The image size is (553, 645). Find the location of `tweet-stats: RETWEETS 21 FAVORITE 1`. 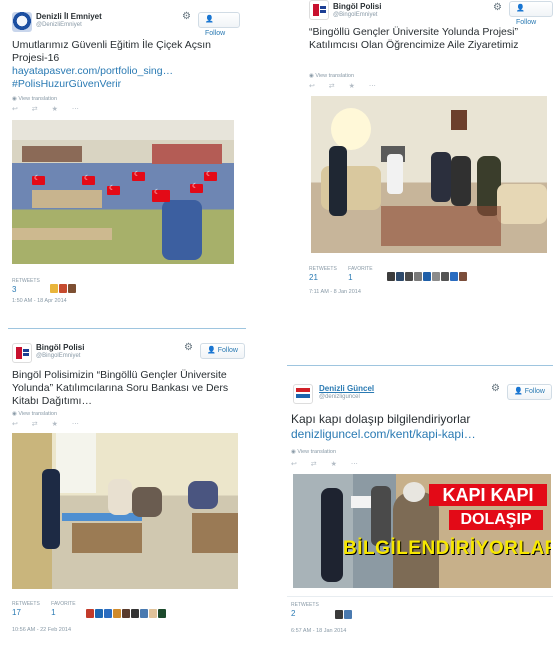

tweet-stats: RETWEETS 21 FAVORITE 1 is located at coordinates (341, 274).